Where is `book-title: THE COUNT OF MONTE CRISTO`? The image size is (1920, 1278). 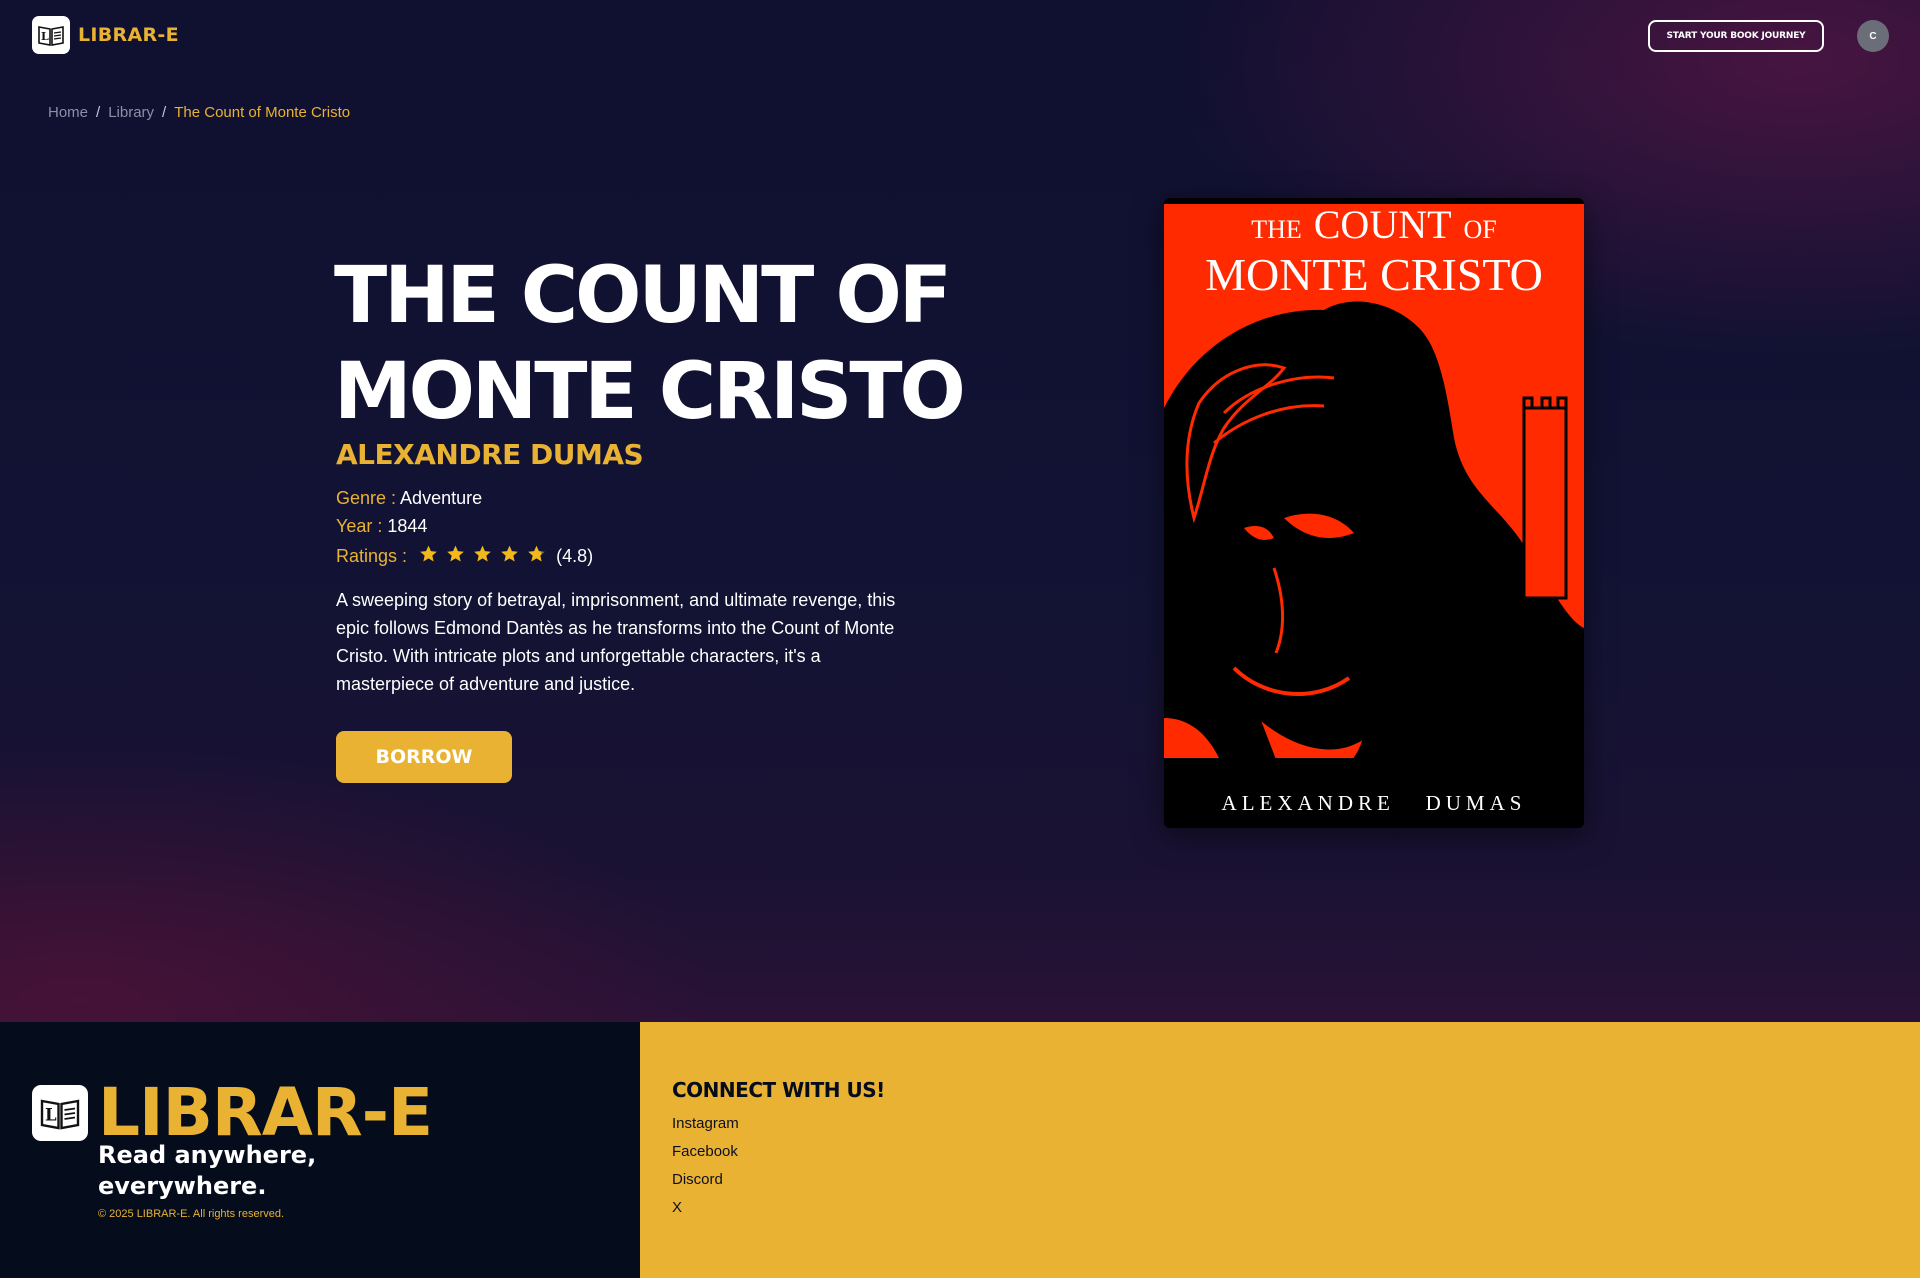
book-title: THE COUNT OF MONTE CRISTO is located at coordinates (650, 344).